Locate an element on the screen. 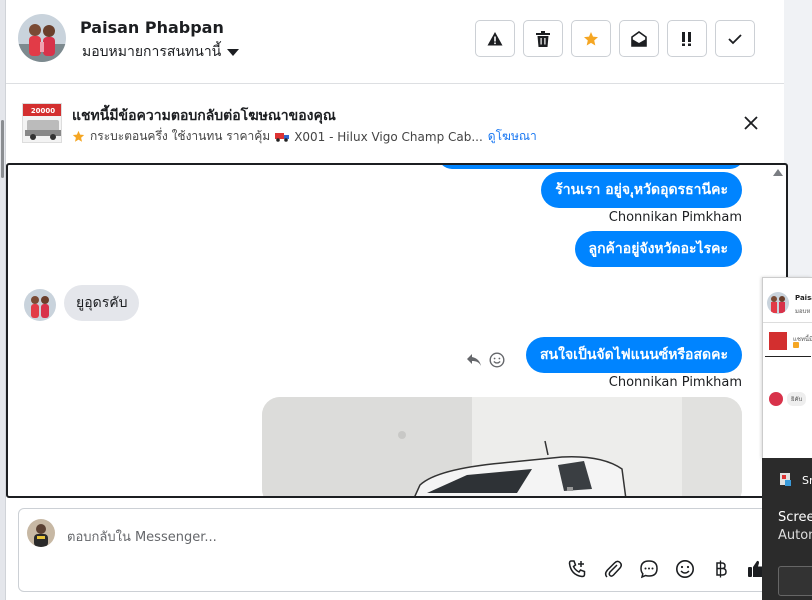  envelope-open-icon is located at coordinates (639, 38).